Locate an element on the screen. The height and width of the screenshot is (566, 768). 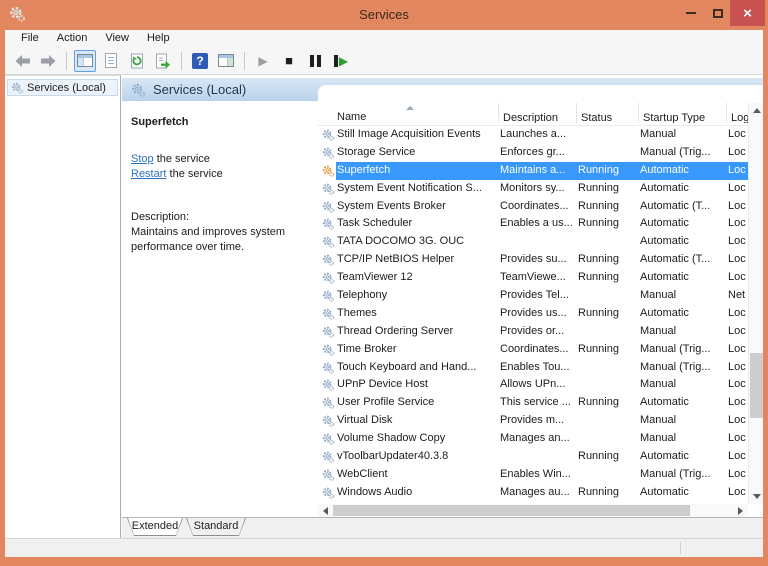
restart-service-button: ▶ is located at coordinates (341, 61).